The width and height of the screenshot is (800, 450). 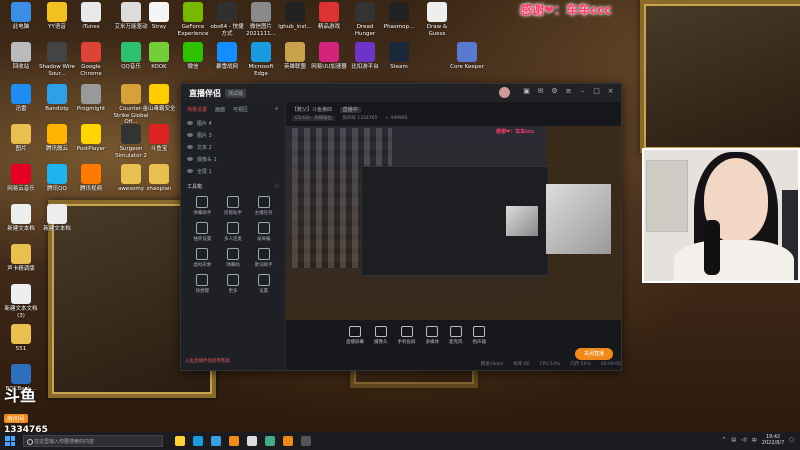 I want to click on desktop-icon: Progmight, so click(x=91, y=98).